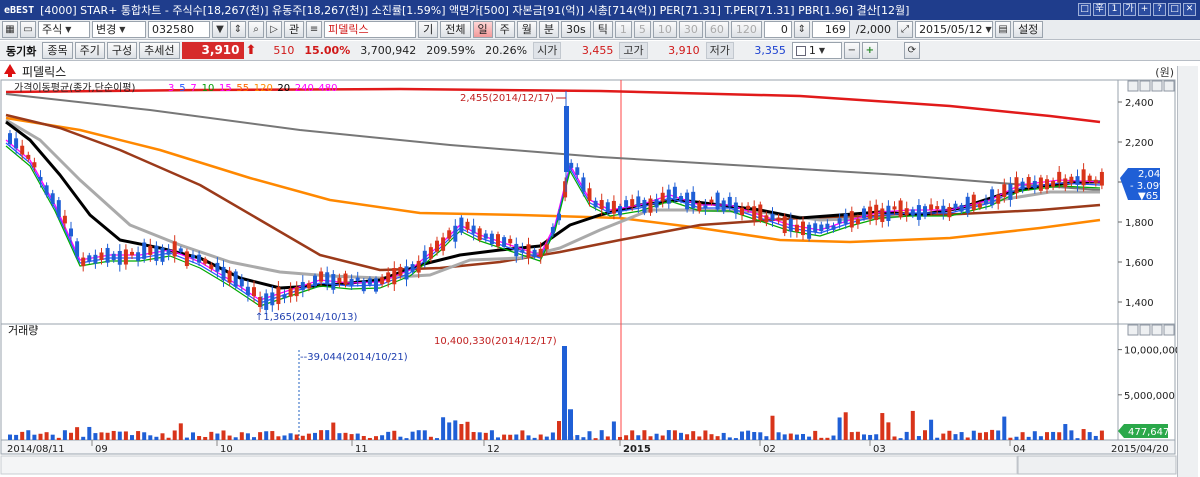 The image size is (1200, 477). What do you see at coordinates (354, 357) in the screenshot?
I see `volume-min-annotation: --39,044(2014/10/21)` at bounding box center [354, 357].